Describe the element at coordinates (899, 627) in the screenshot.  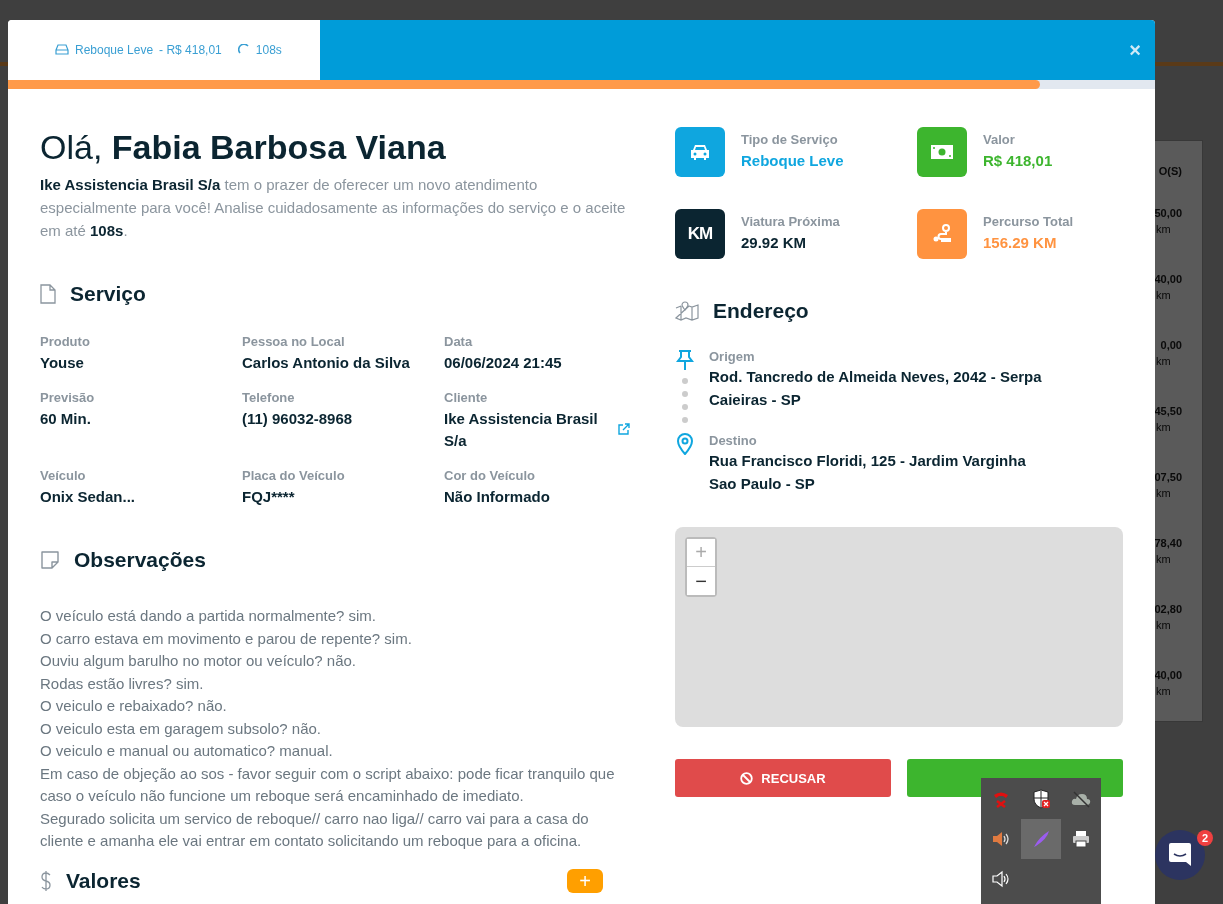
I see `map: + −` at that location.